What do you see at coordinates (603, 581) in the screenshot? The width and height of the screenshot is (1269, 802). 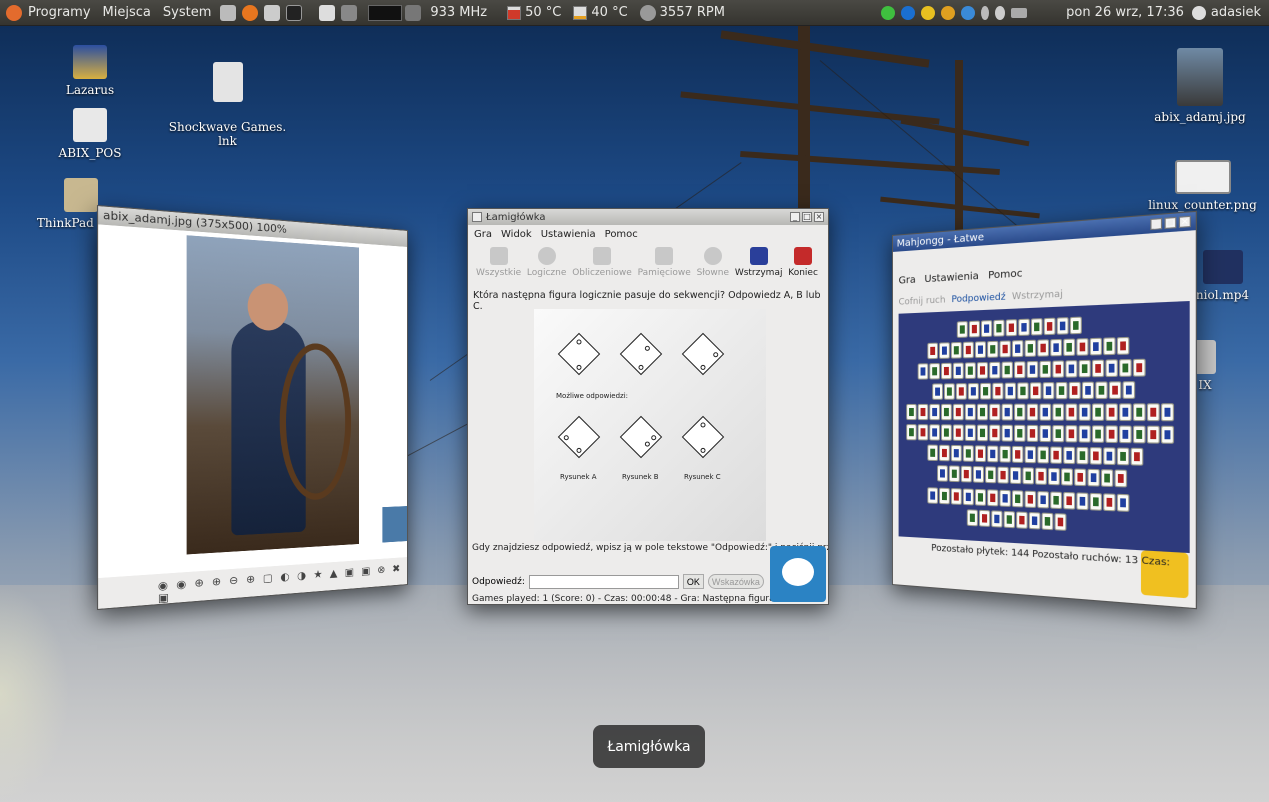 I see `answer-input` at bounding box center [603, 581].